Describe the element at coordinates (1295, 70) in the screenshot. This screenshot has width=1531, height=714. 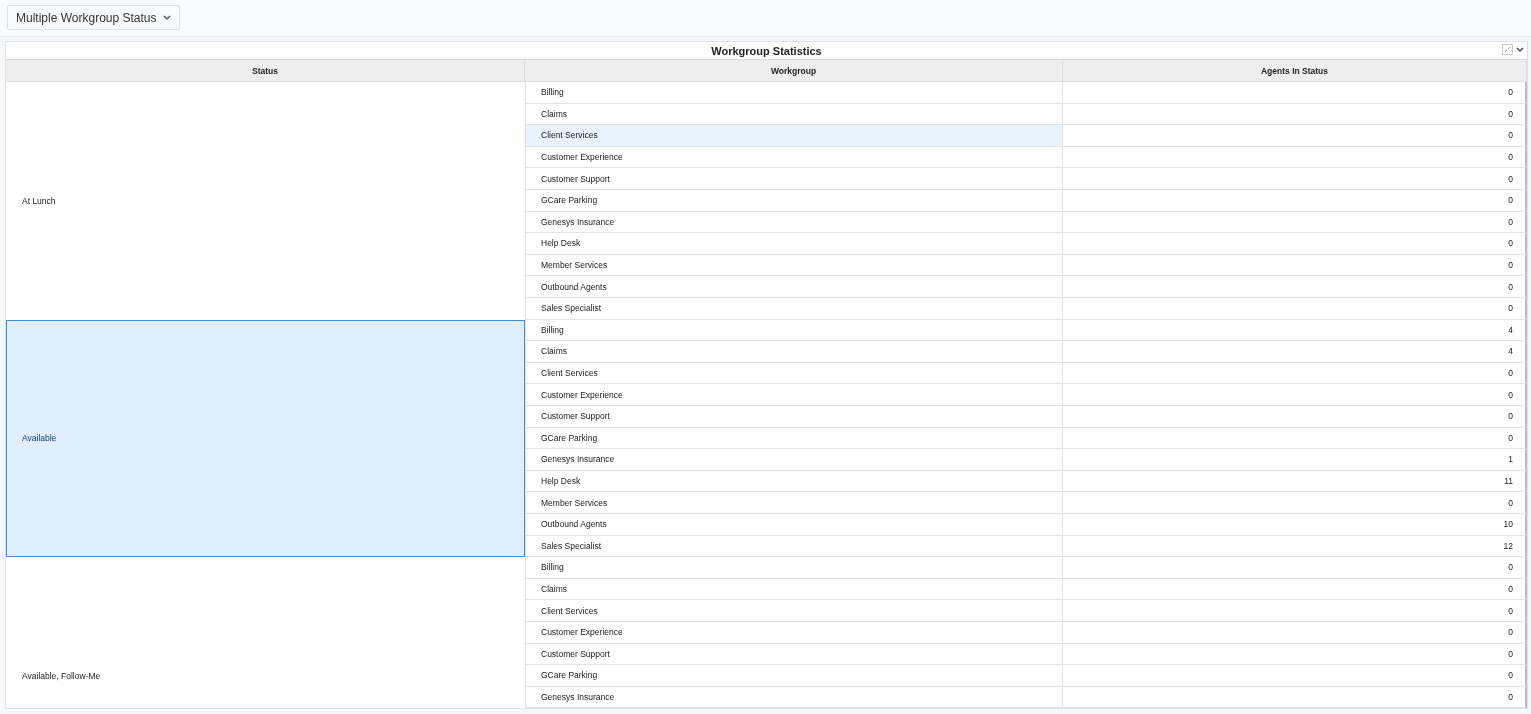
I see `column-header: Agents In Status` at that location.